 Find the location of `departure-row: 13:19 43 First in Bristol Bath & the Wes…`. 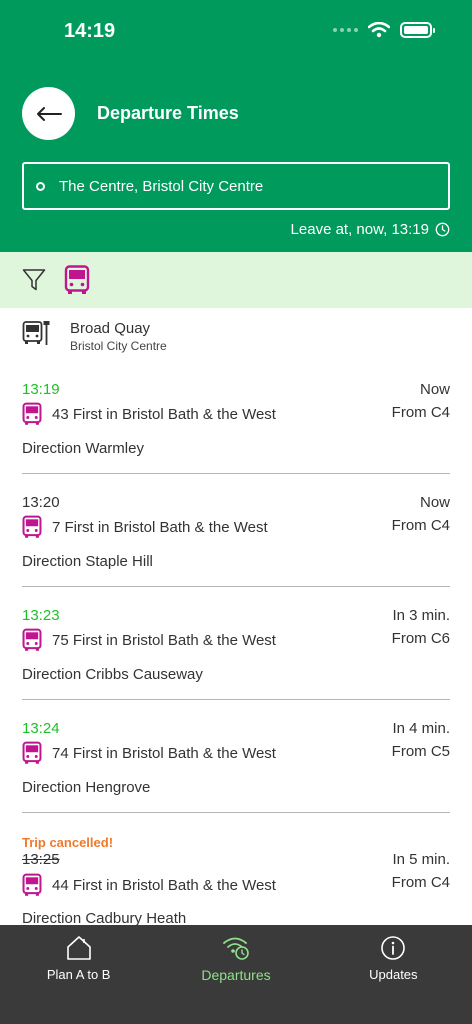

departure-row: 13:19 43 First in Bristol Bath & the Wes… is located at coordinates (236, 423).